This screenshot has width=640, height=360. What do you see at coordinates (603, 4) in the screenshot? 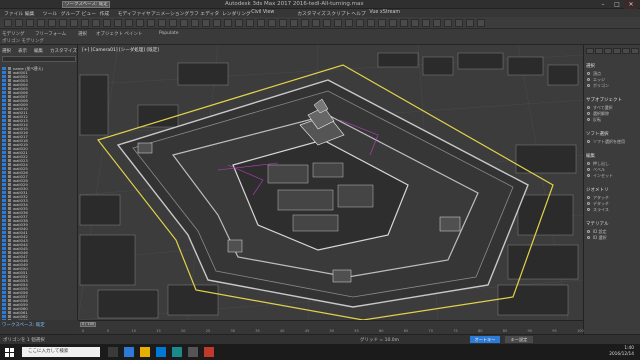
I see `minimize-button: –` at bounding box center [603, 4].